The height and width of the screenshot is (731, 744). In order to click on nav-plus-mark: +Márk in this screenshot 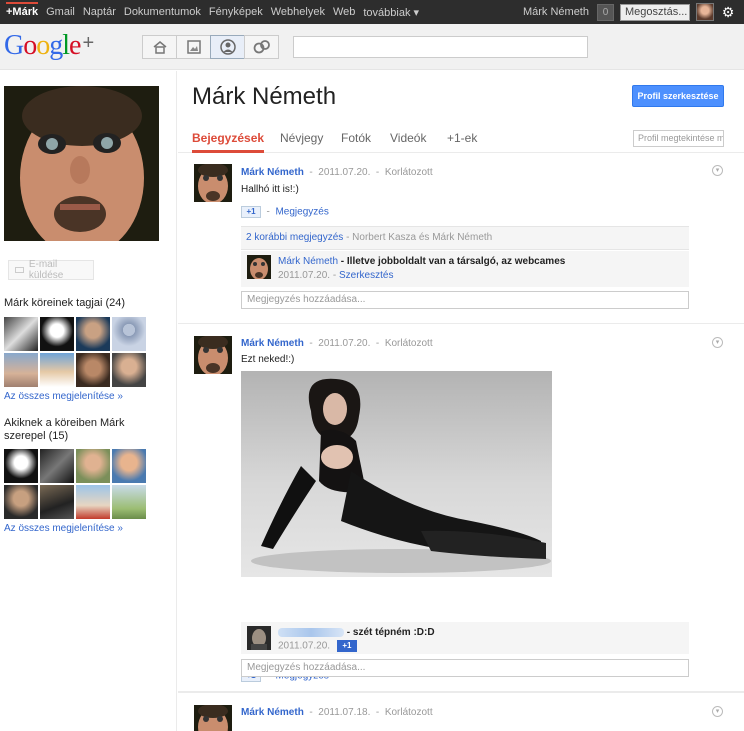, I will do `click(22, 10)`.